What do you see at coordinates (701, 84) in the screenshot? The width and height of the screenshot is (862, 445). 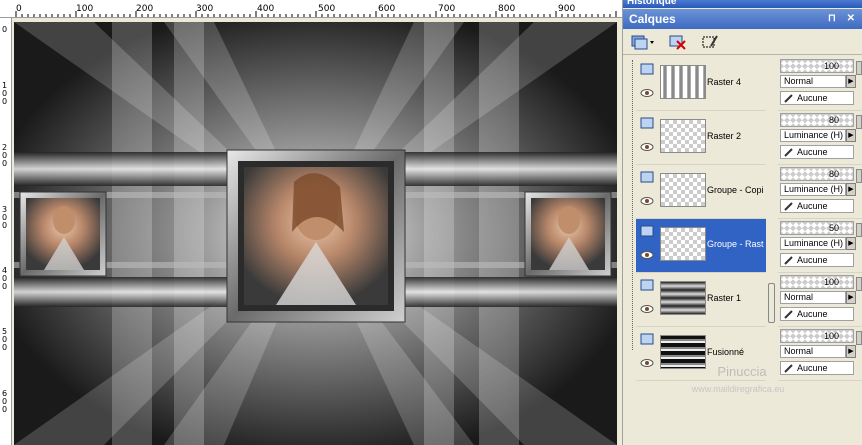 I see `layer-row: Raster 4` at bounding box center [701, 84].